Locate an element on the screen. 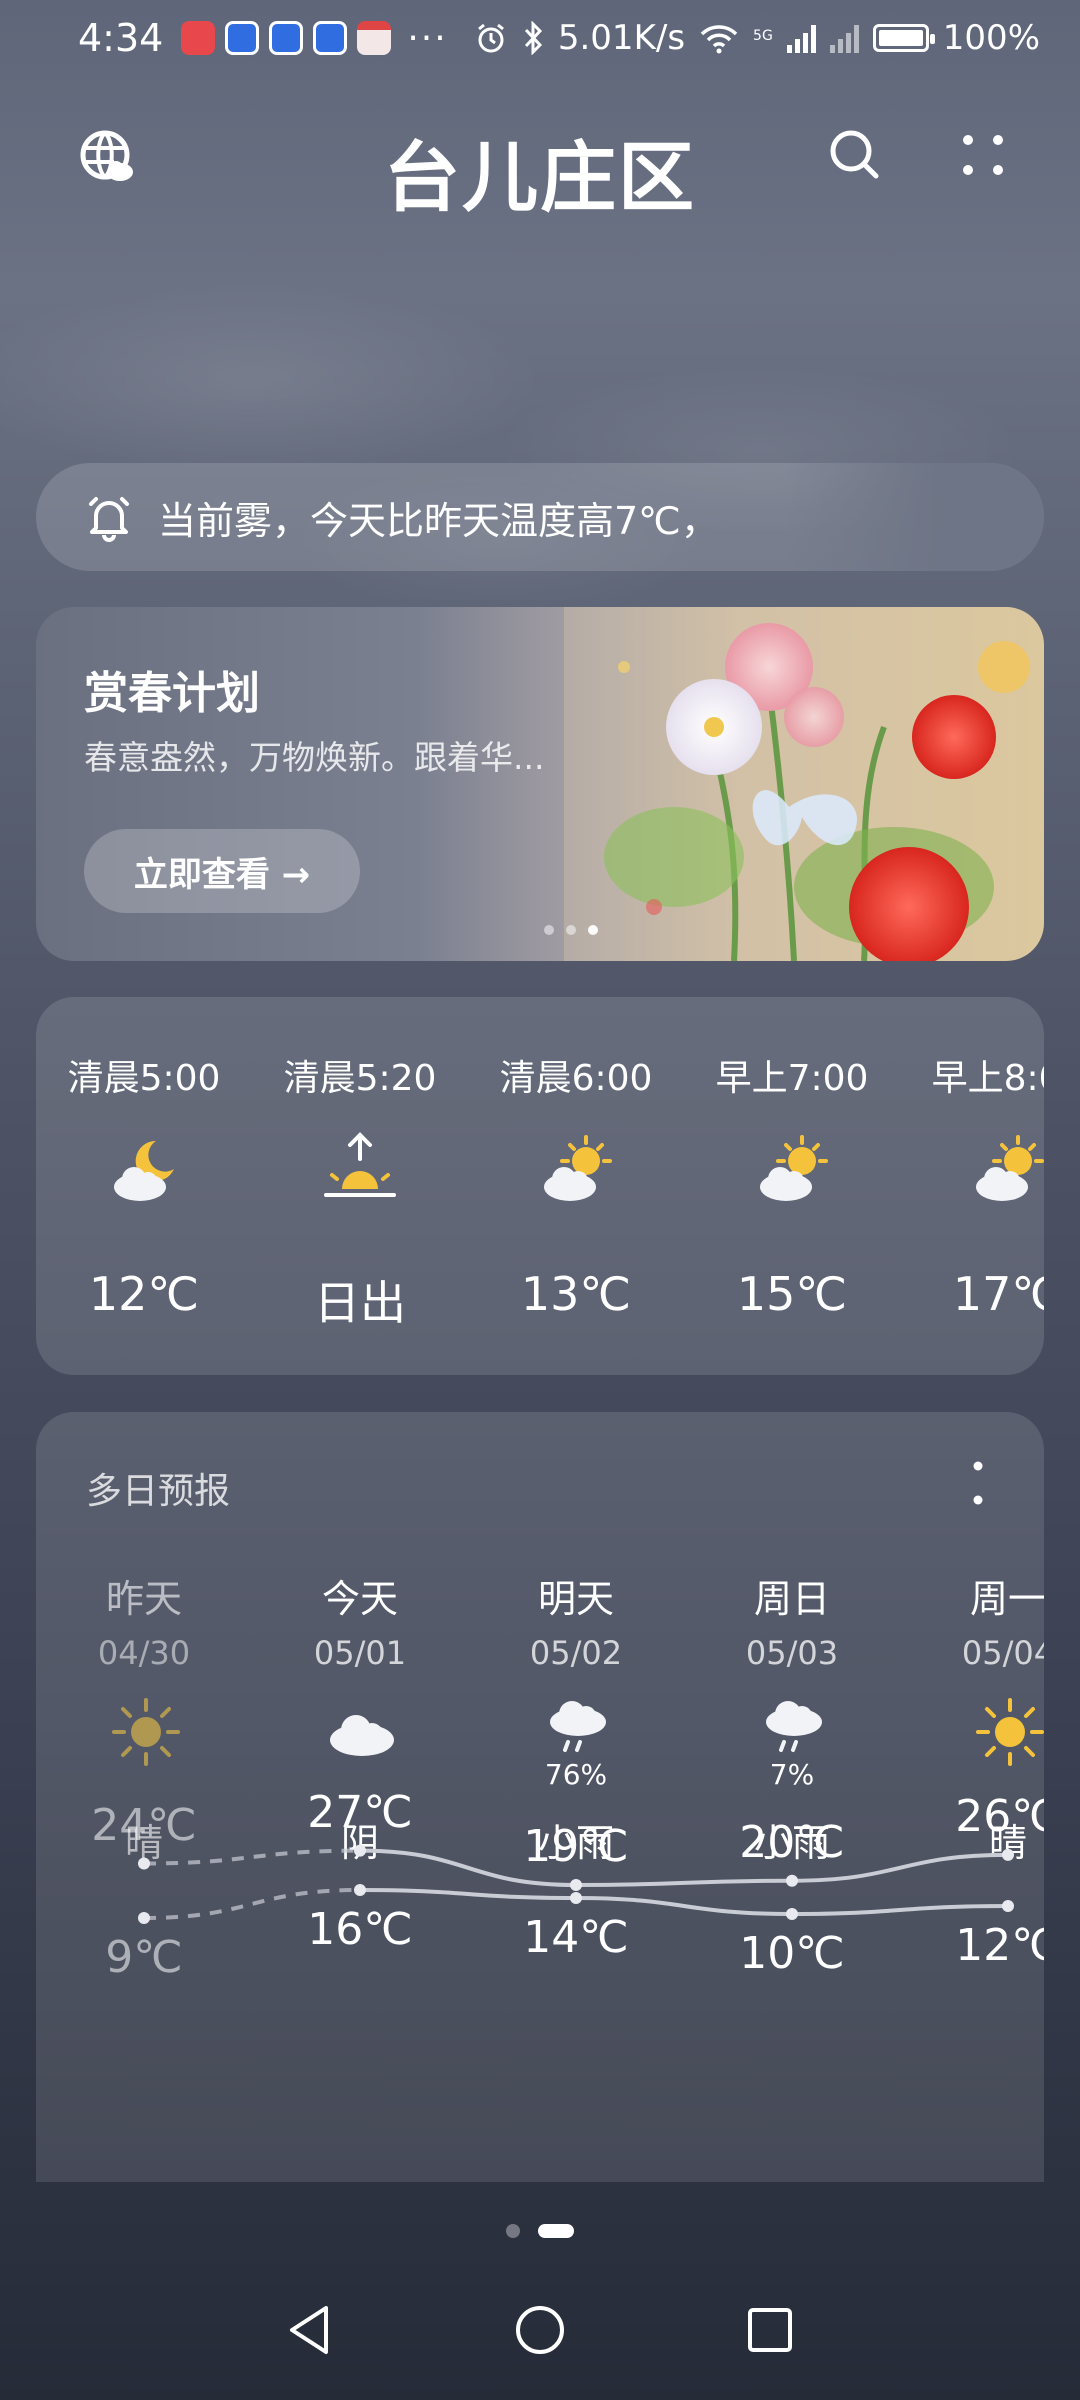 The height and width of the screenshot is (2400, 1080). promo-title: 赏春计划 is located at coordinates (172, 693).